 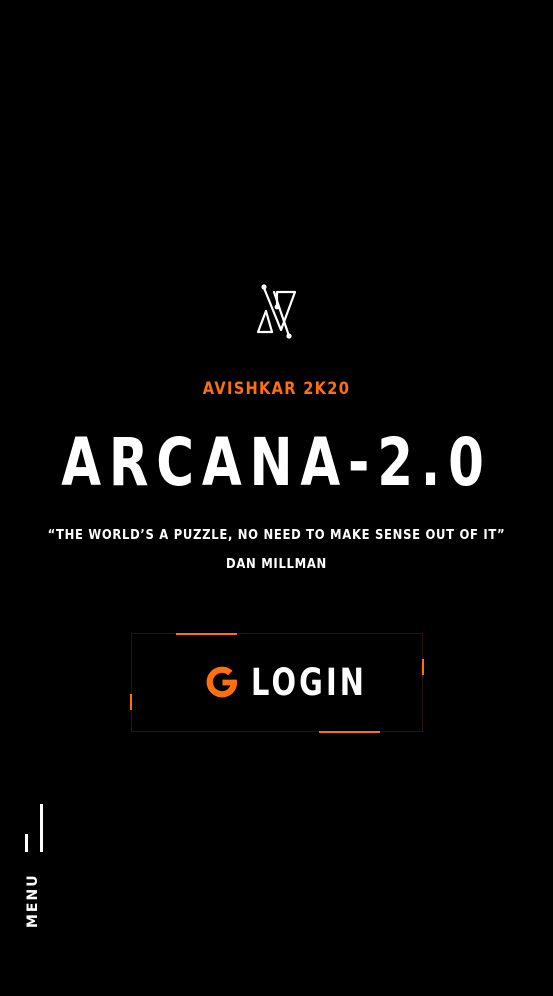 I want to click on login-button: LOGIN, so click(x=277, y=683).